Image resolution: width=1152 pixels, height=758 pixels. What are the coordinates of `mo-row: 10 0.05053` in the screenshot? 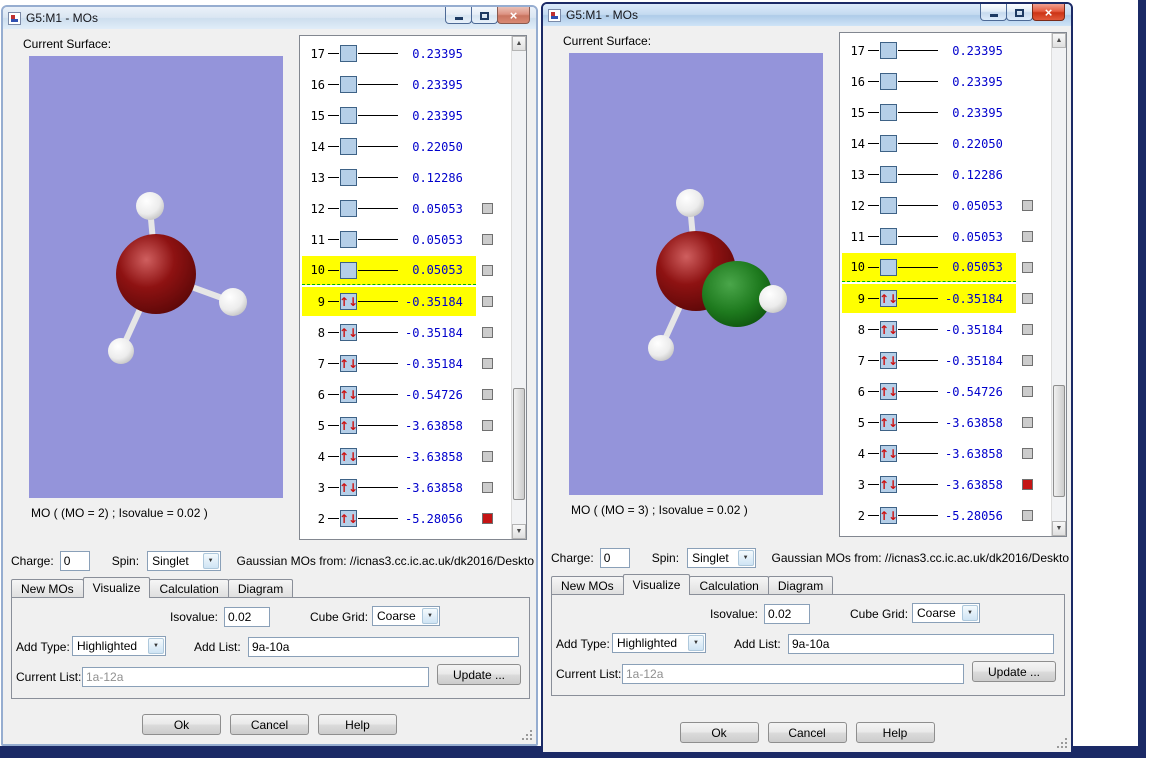 It's located at (945, 267).